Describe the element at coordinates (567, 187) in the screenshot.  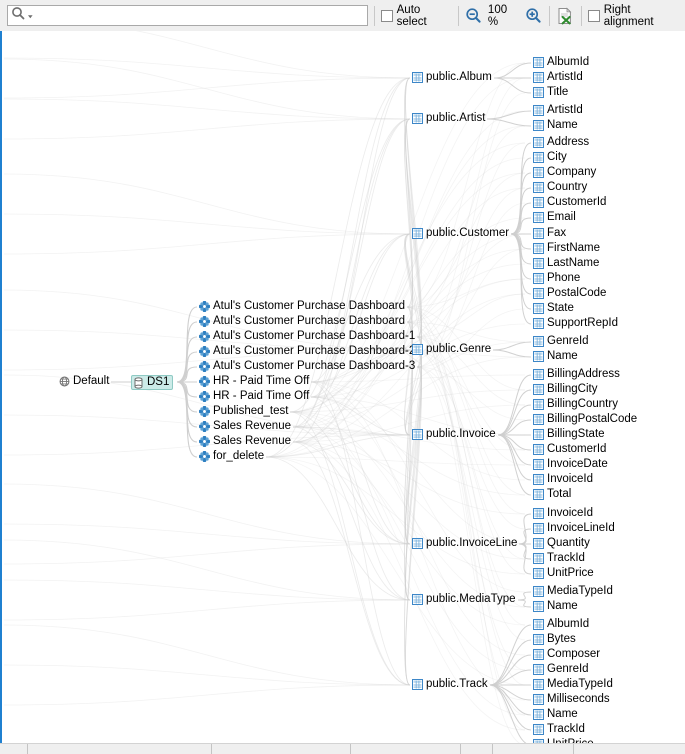
I see `column-node-label: Country` at that location.